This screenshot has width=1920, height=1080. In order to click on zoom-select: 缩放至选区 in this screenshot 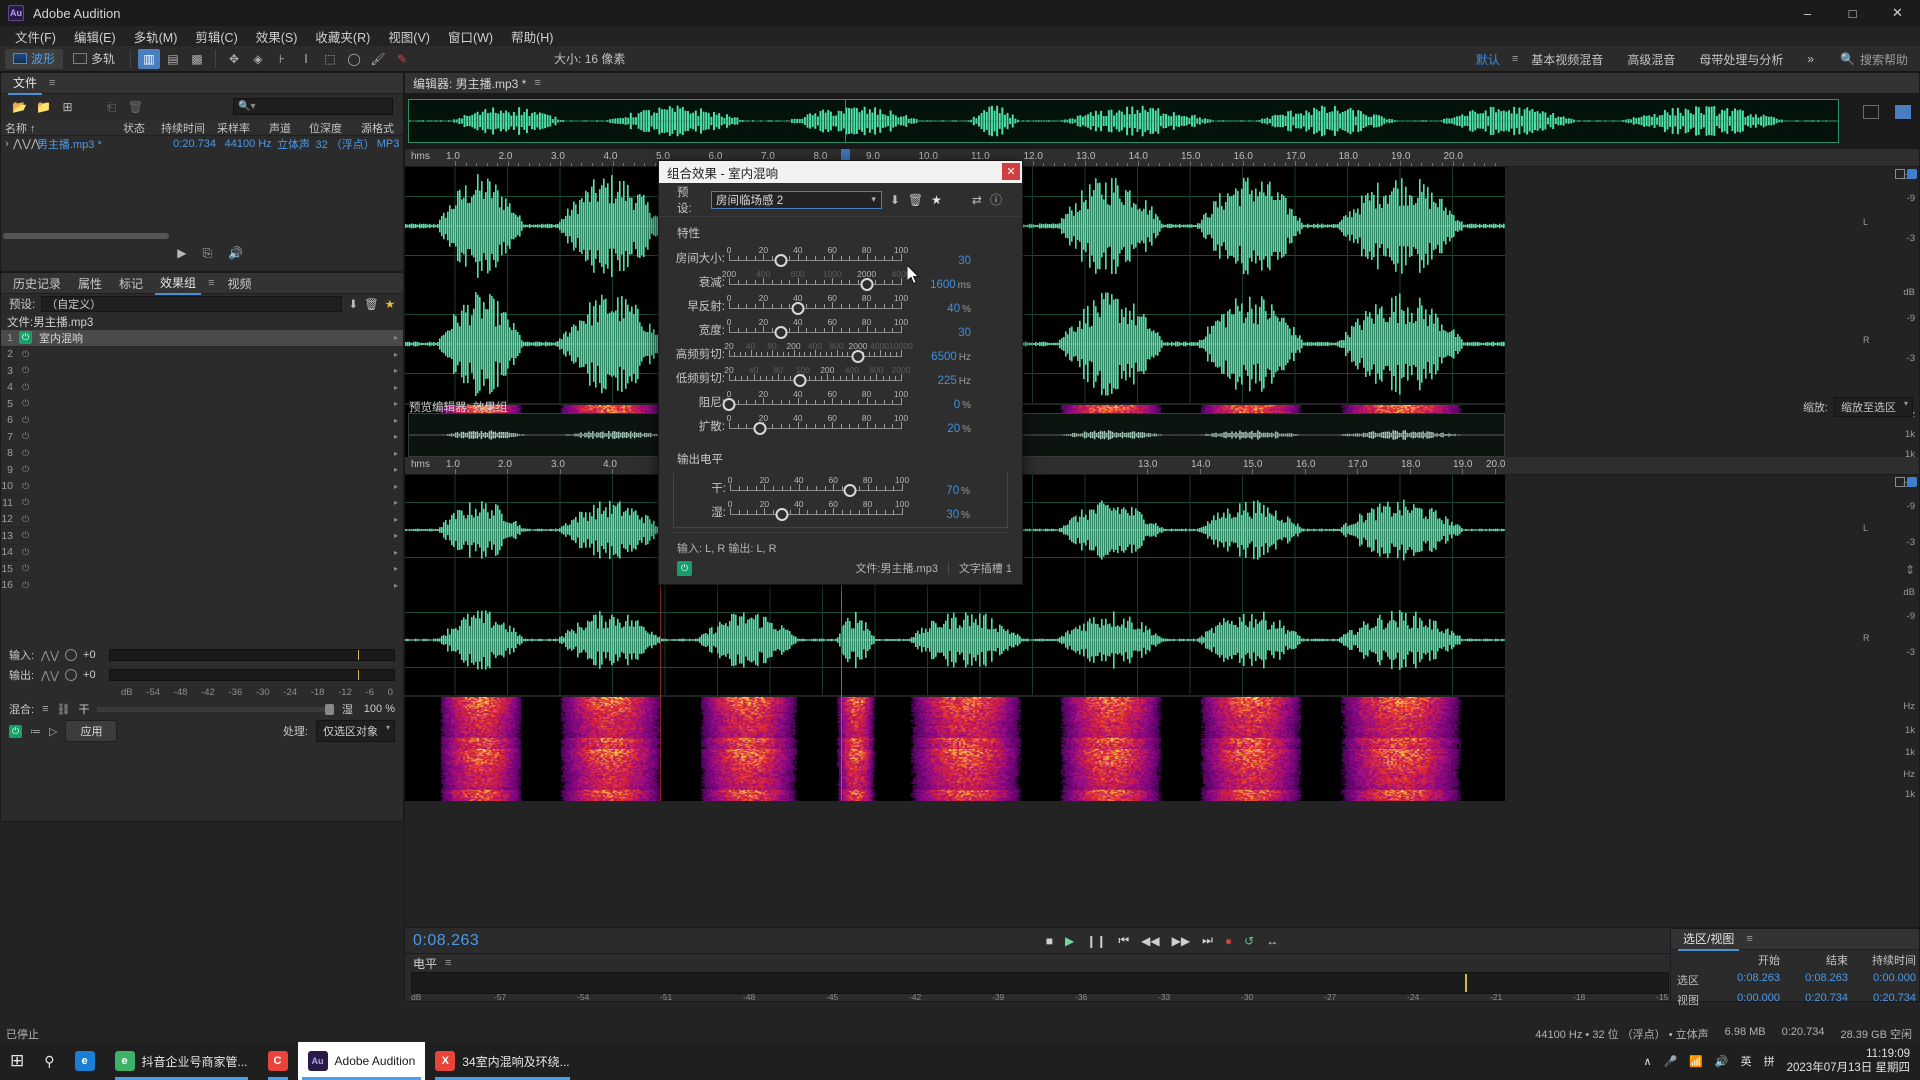, I will do `click(1873, 407)`.